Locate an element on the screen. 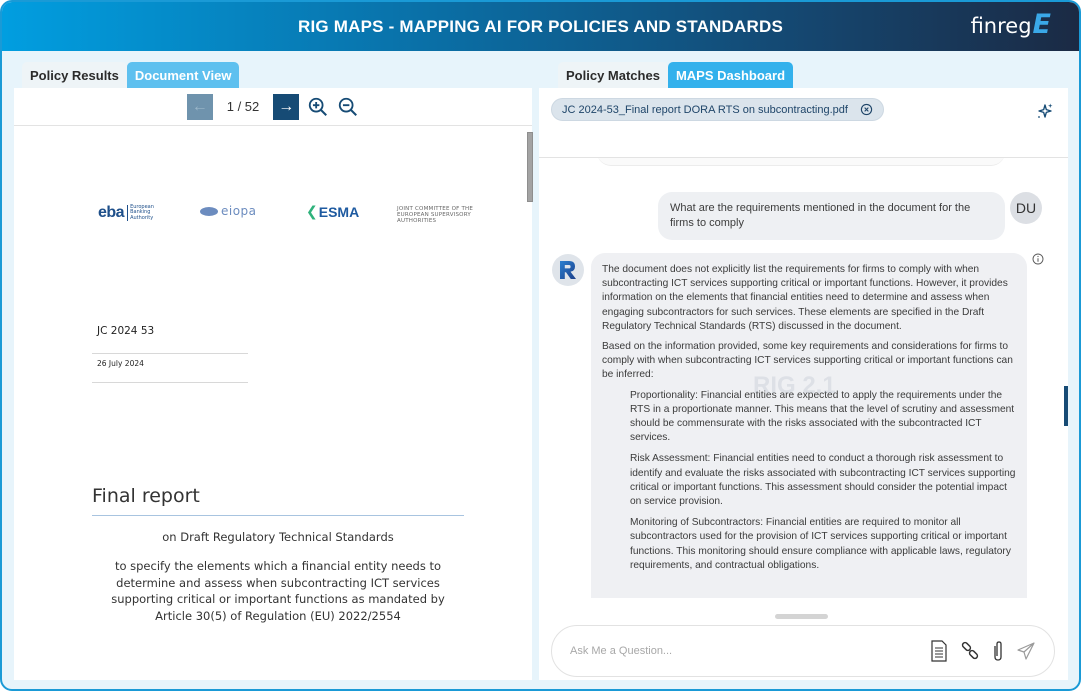 The image size is (1081, 691). eiopa-logo: eiopa is located at coordinates (228, 211).